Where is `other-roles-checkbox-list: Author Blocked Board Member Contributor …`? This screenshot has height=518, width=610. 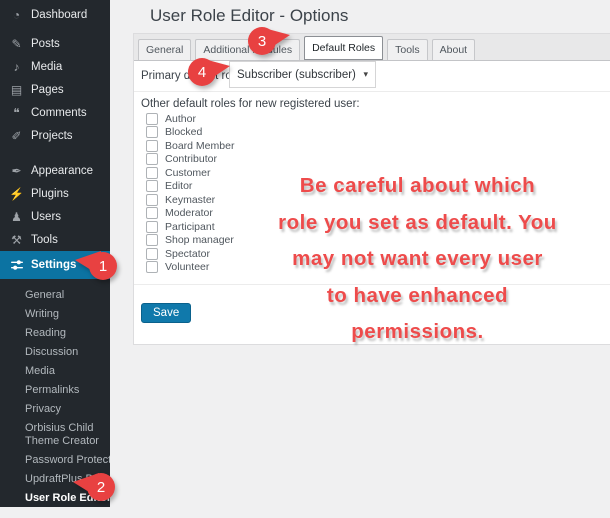
other-roles-checkbox-list: Author Blocked Board Member Contributor … is located at coordinates (190, 193).